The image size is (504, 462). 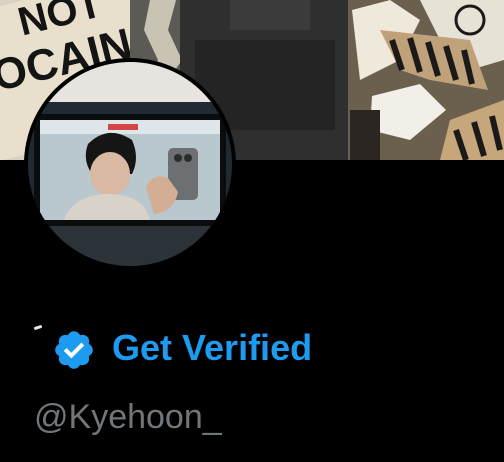 What do you see at coordinates (74, 350) in the screenshot?
I see `verified-badge-icon` at bounding box center [74, 350].